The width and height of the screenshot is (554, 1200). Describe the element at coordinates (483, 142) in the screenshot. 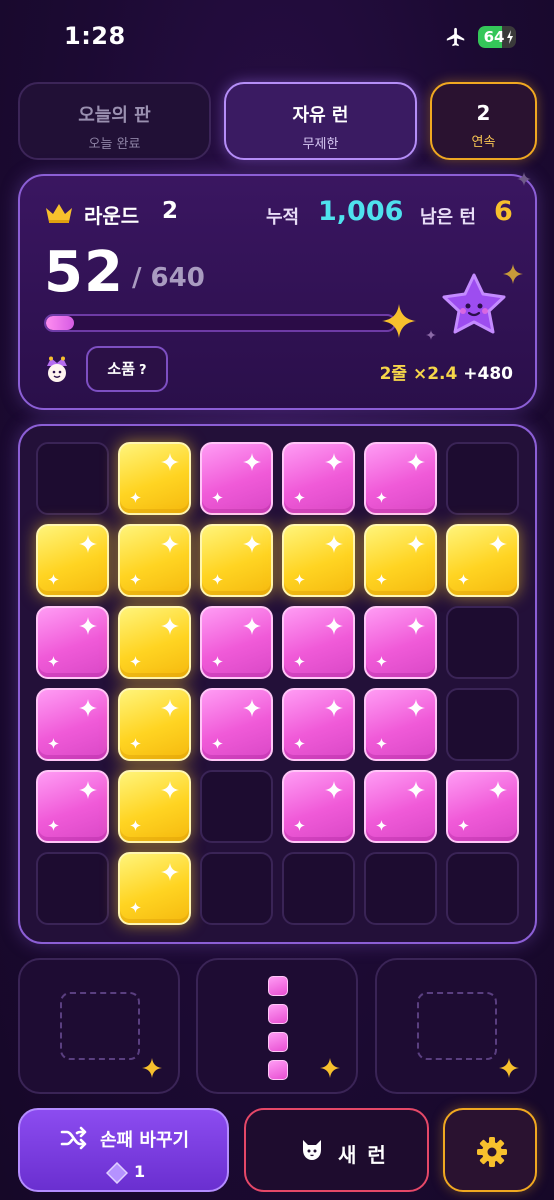

I see `streak-label: 연속` at that location.